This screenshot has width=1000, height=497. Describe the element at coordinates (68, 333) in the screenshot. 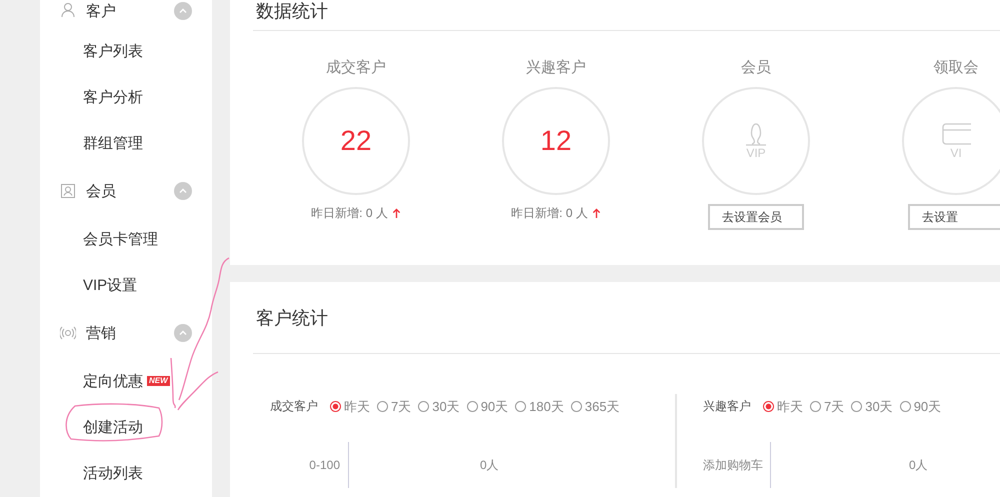

I see `broadcast-icon` at that location.